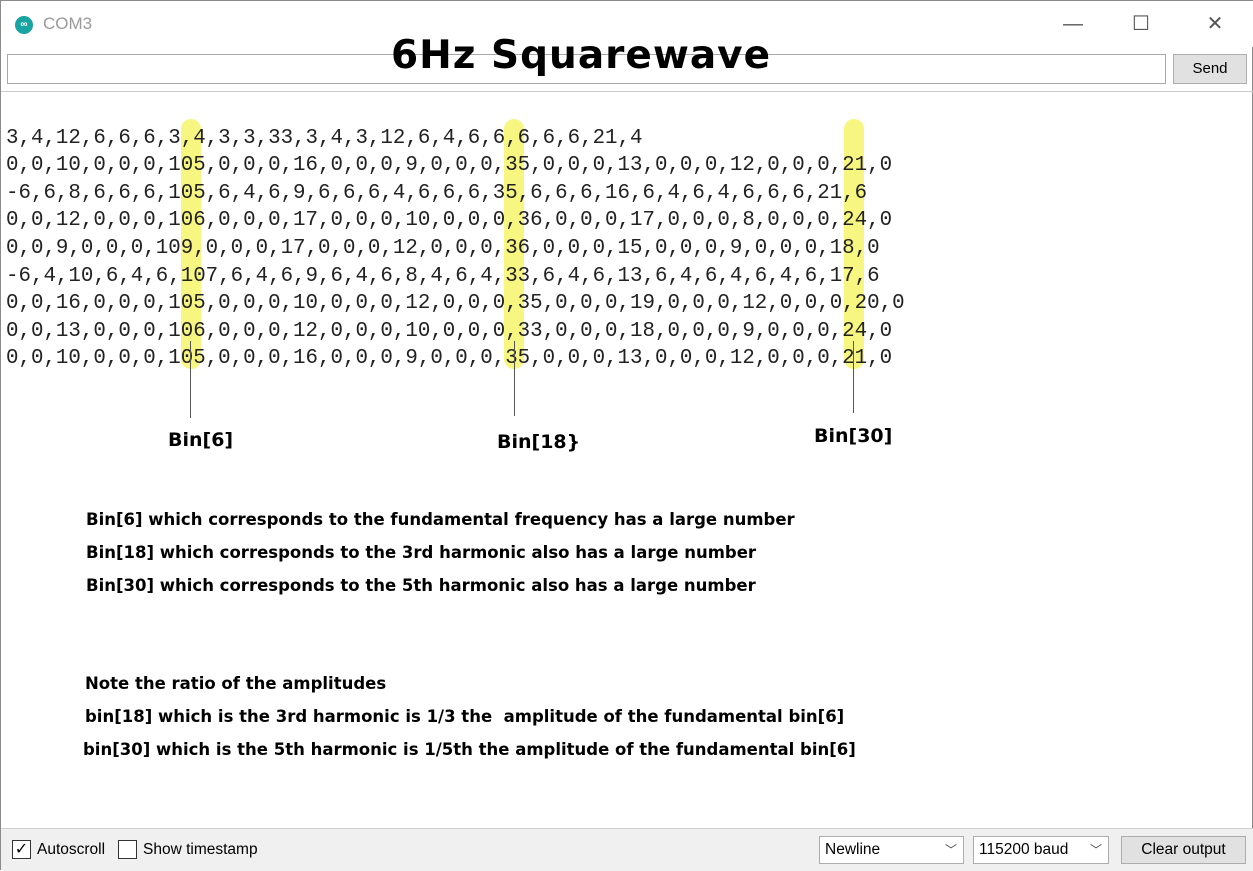 The image size is (1253, 871). I want to click on autoscroll-label: Autoscroll, so click(71, 849).